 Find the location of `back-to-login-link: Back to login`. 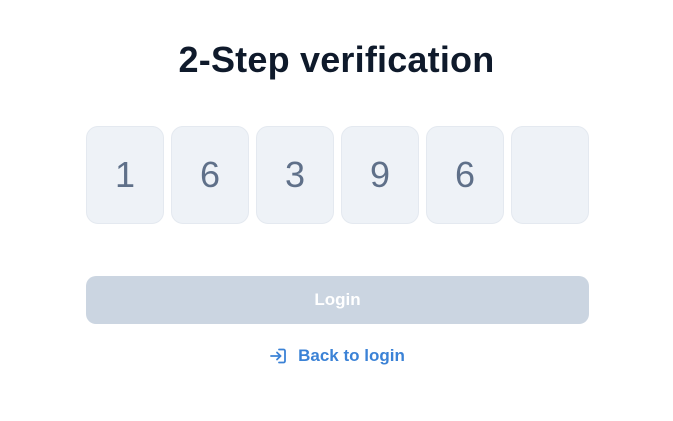

back-to-login-link: Back to login is located at coordinates (336, 356).